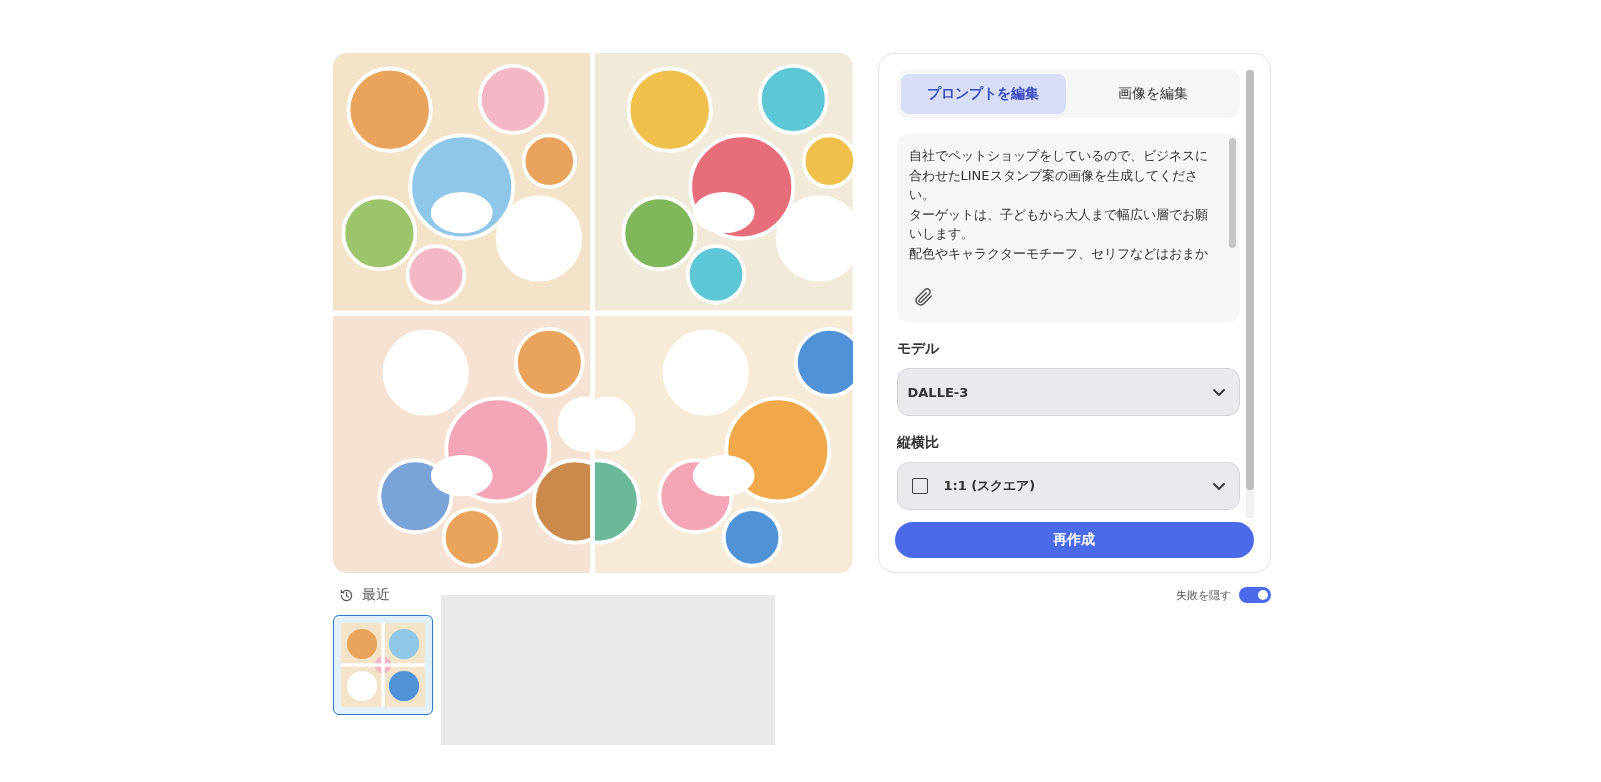 This screenshot has height=782, width=1601. Describe the element at coordinates (923, 297) in the screenshot. I see `paperclip-icon` at that location.